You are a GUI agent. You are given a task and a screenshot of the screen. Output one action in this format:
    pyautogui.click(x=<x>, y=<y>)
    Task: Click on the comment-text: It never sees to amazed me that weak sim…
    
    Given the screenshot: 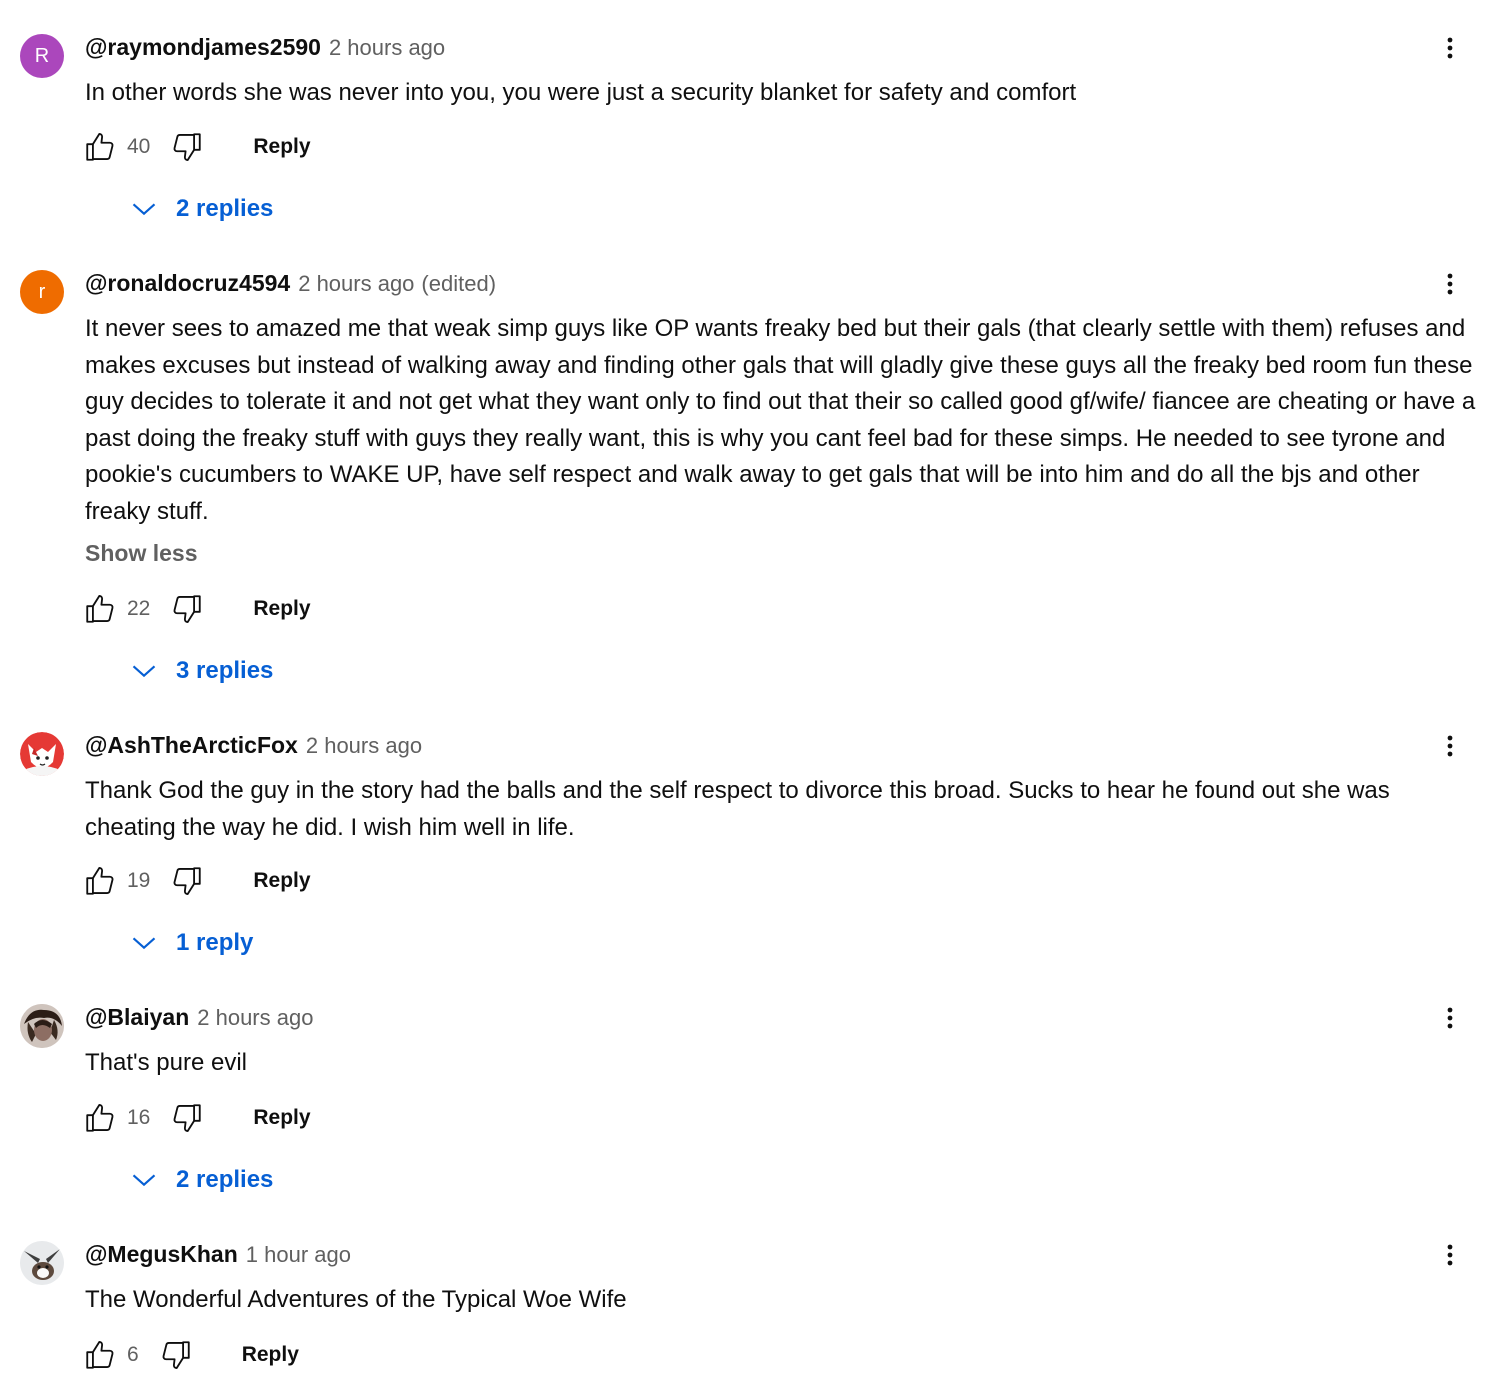 What is the action you would take?
    pyautogui.click(x=780, y=420)
    